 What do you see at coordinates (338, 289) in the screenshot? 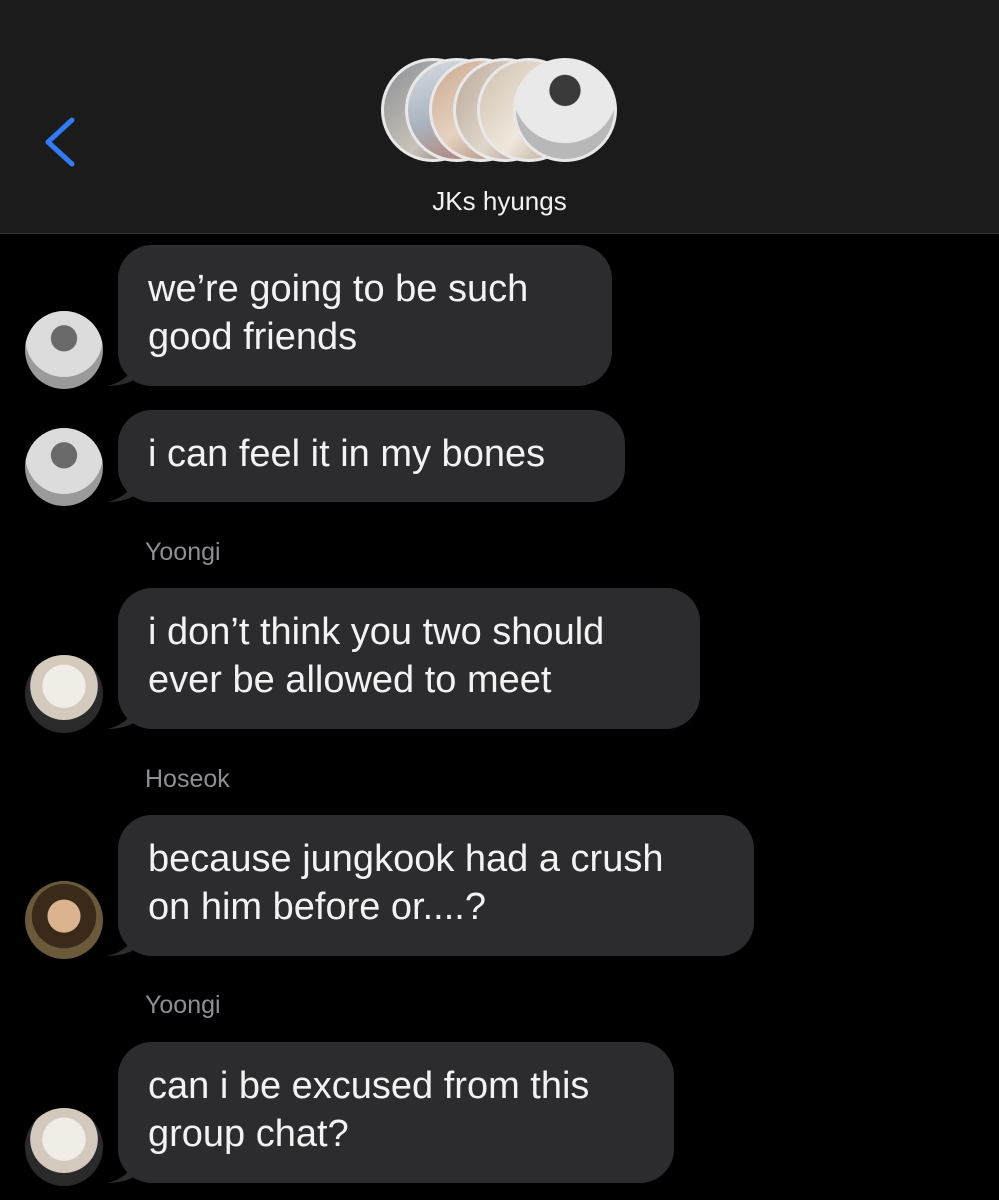
I see `message-line: we’re going to be such` at bounding box center [338, 289].